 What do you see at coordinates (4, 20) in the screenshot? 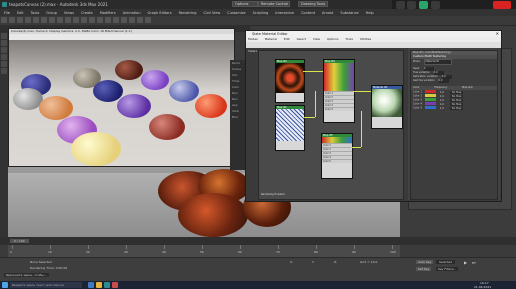
I see `undo-icon` at bounding box center [4, 20].